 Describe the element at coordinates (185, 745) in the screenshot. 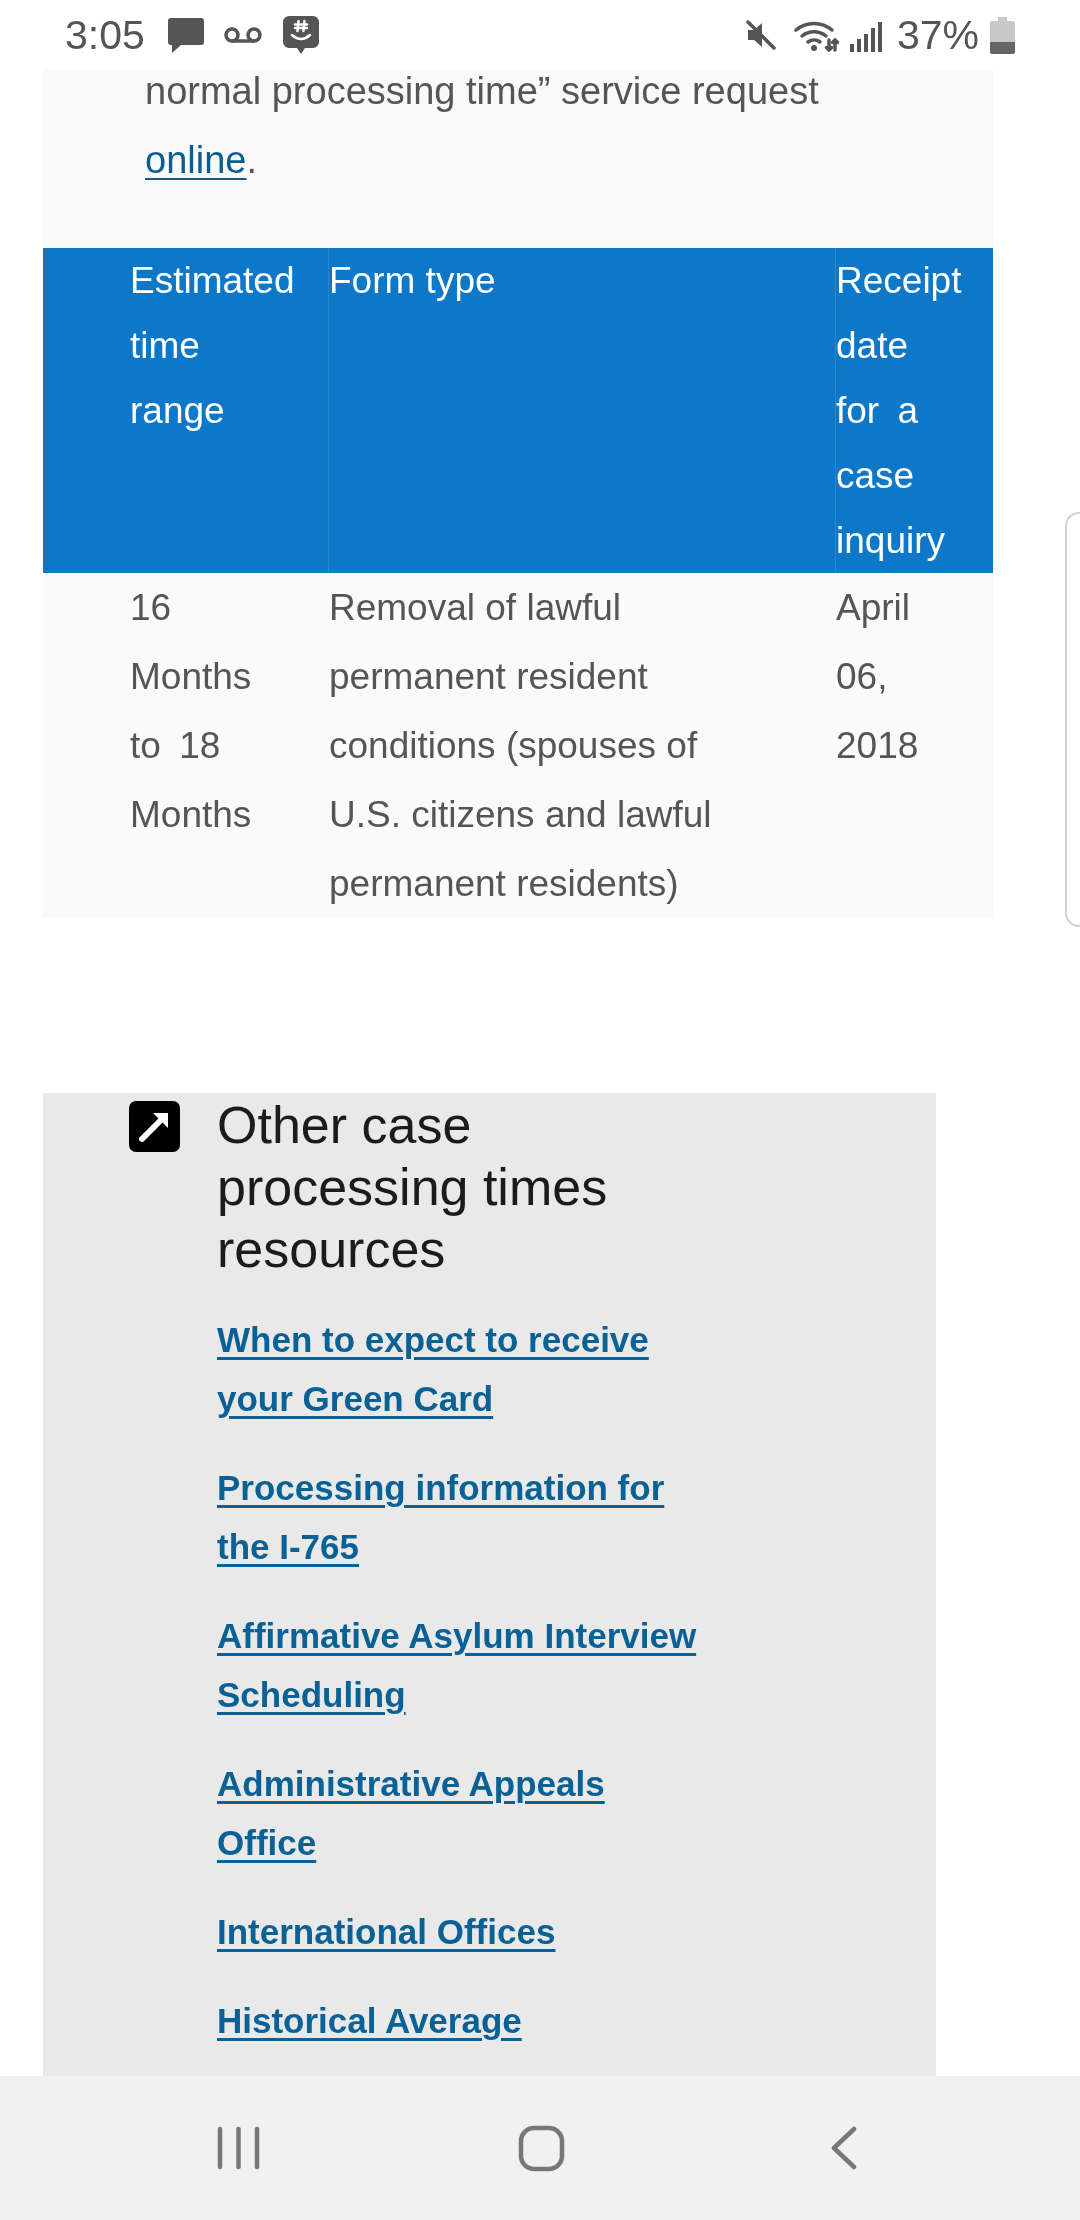

I see `table-cell: 16 Months to 18 Months` at that location.